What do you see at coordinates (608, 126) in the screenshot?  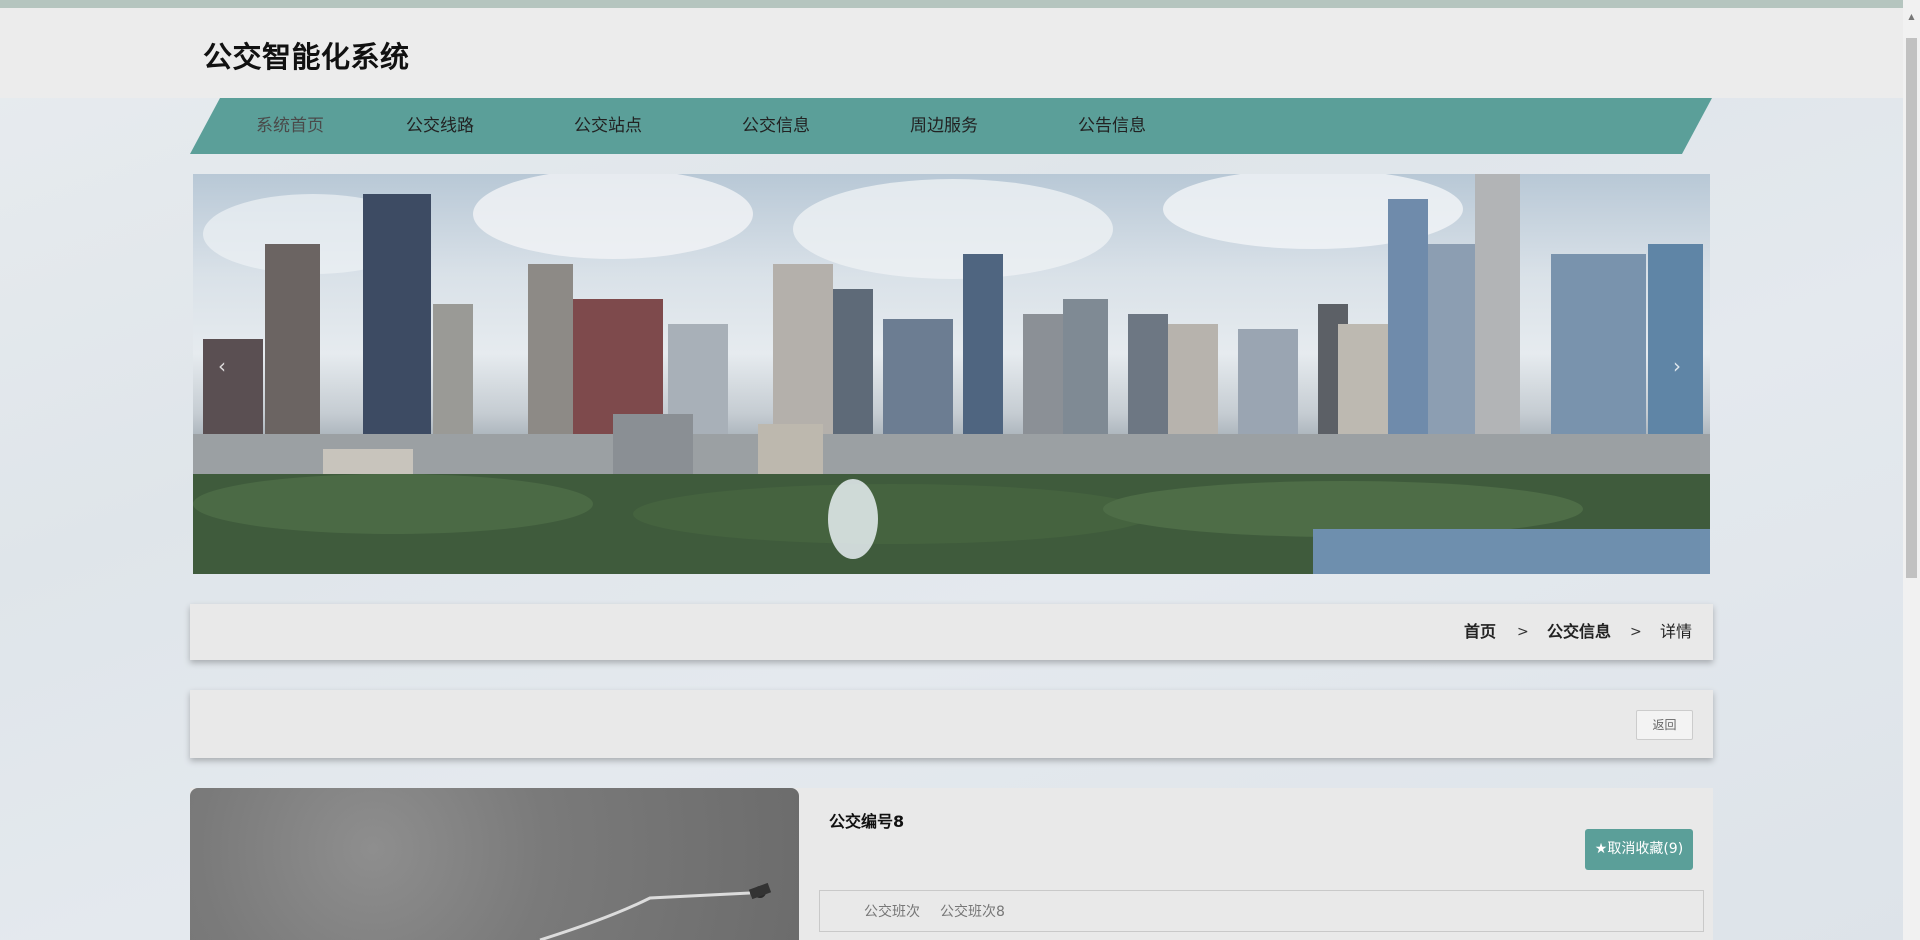 I see `nav-item-bus-stops: 公交站点` at bounding box center [608, 126].